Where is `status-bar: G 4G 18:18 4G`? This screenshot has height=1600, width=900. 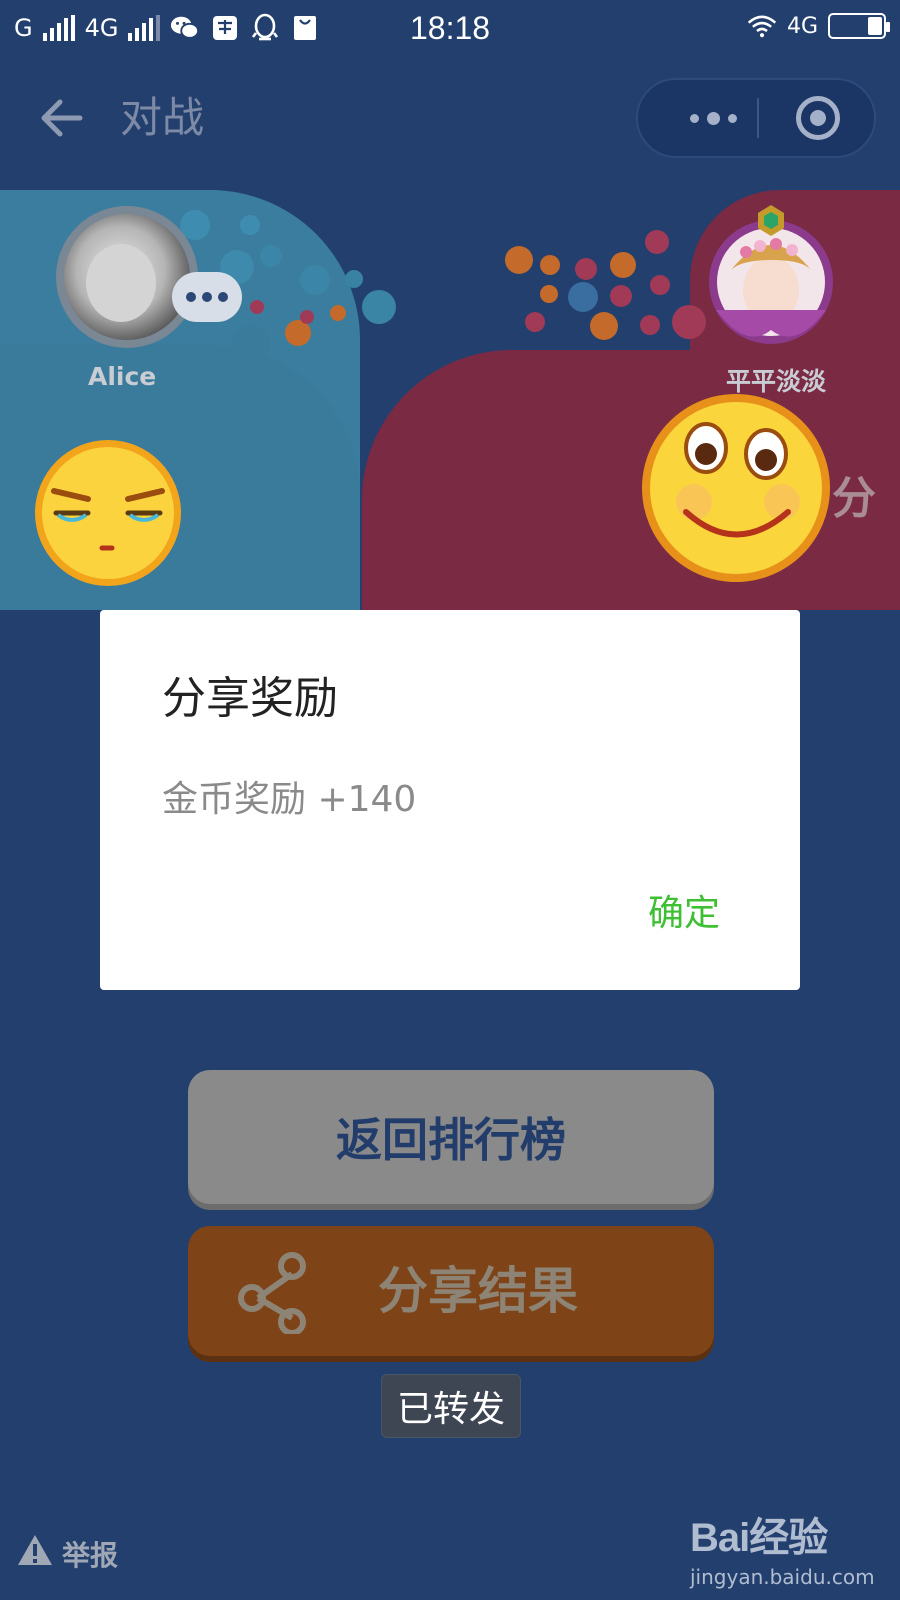 status-bar: G 4G 18:18 4G is located at coordinates (450, 29).